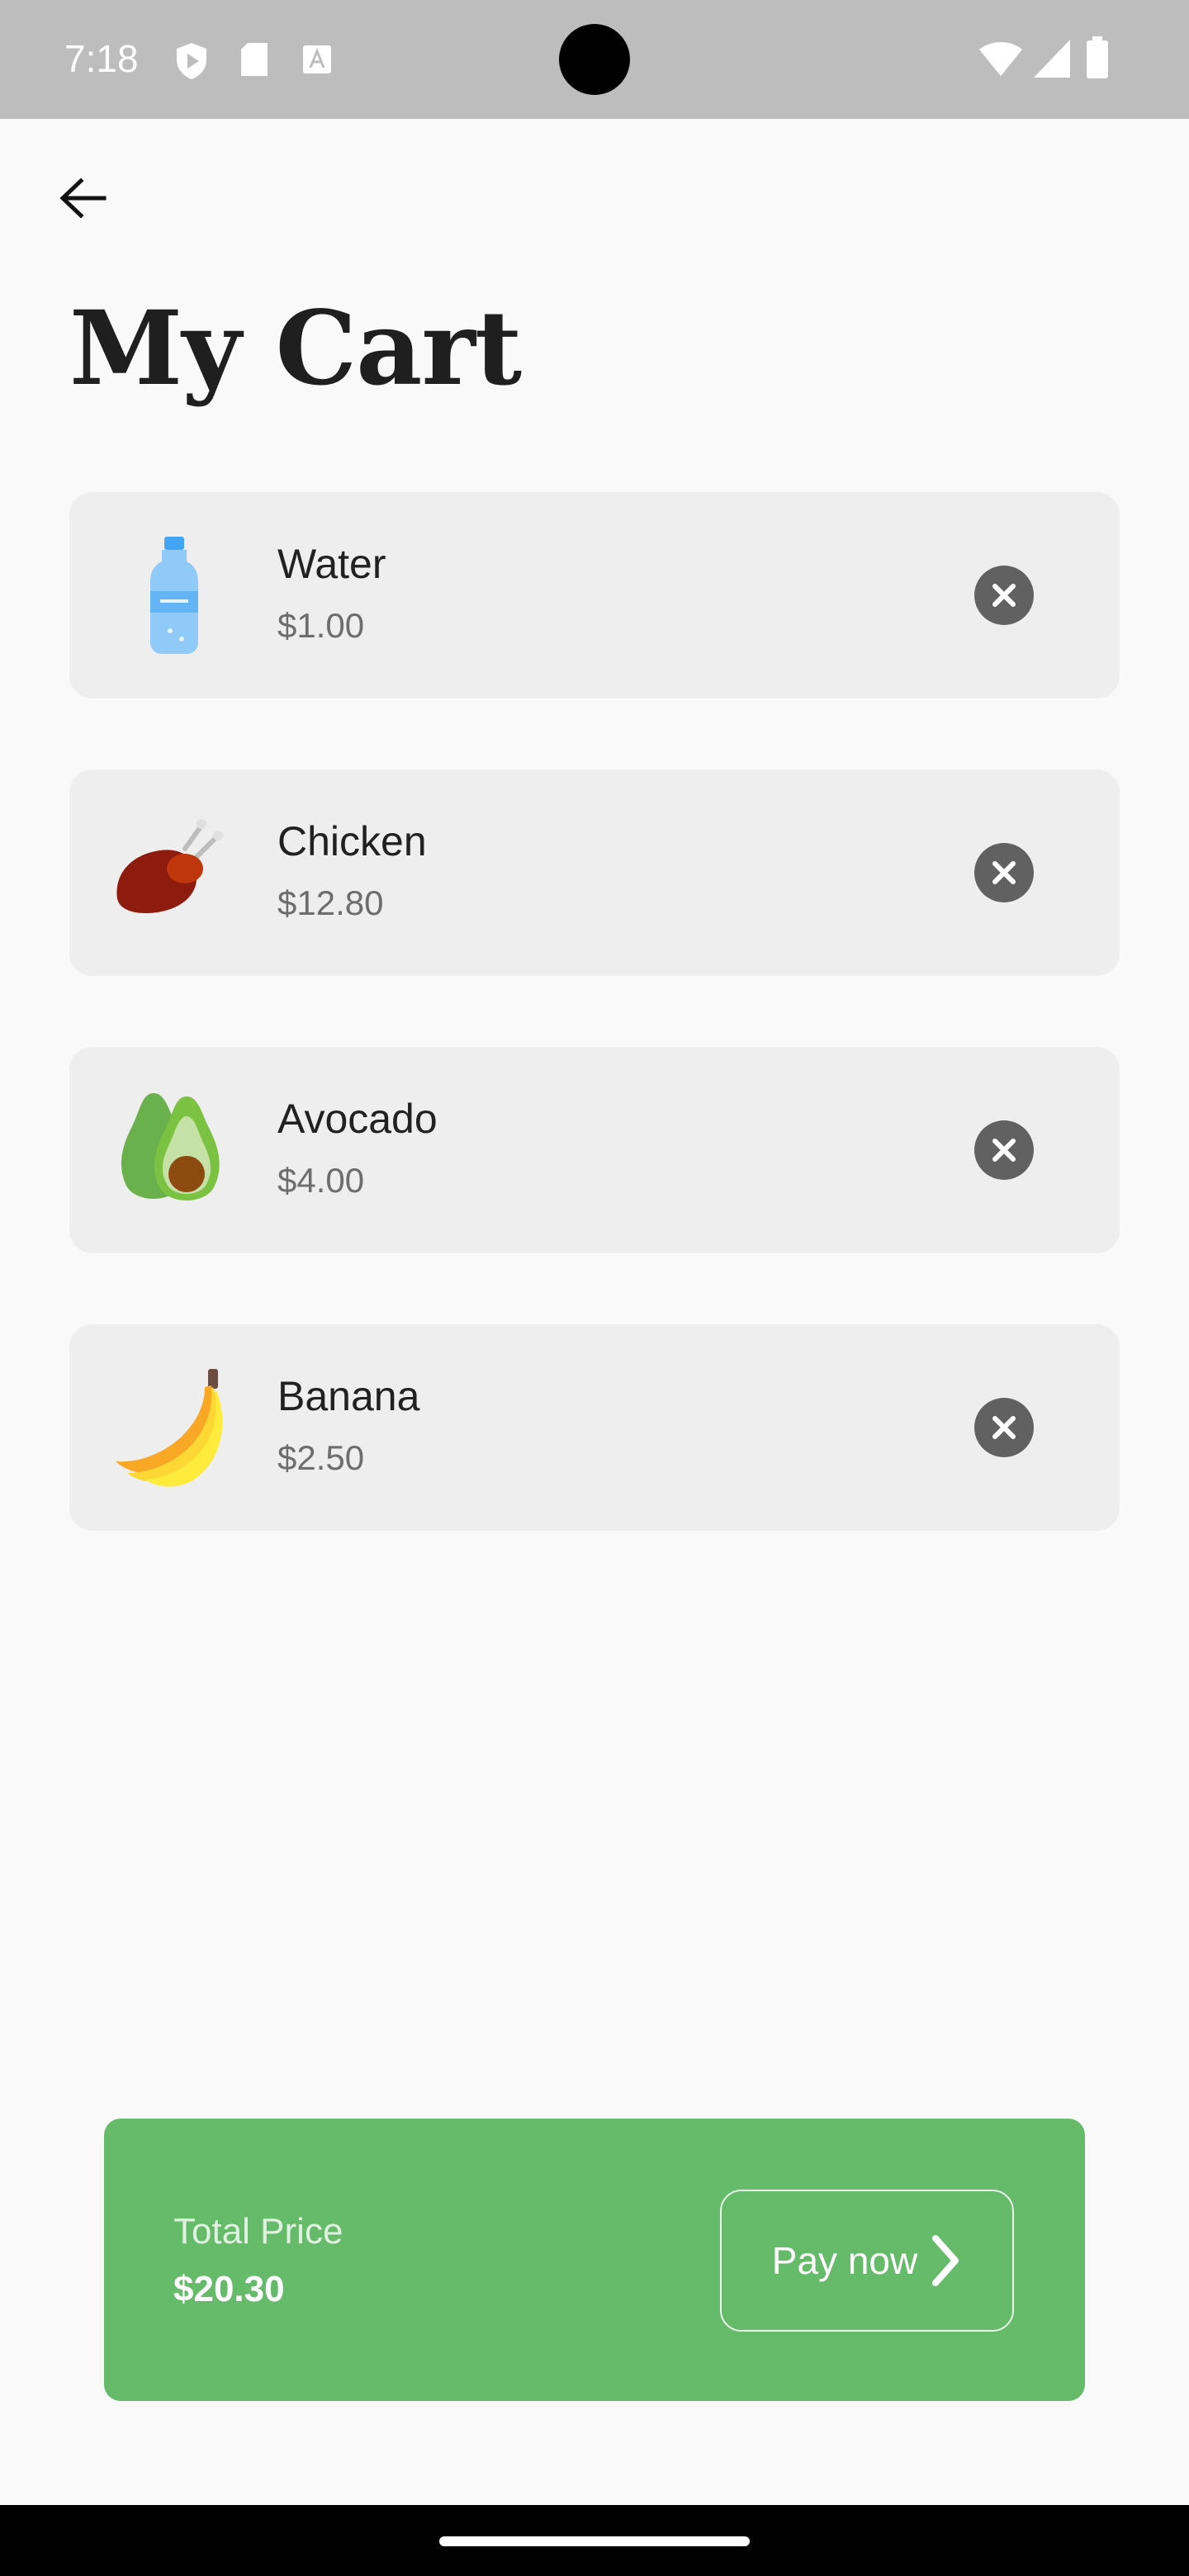 Image resolution: width=1189 pixels, height=2576 pixels. What do you see at coordinates (330, 902) in the screenshot?
I see `item-price: $12.80` at bounding box center [330, 902].